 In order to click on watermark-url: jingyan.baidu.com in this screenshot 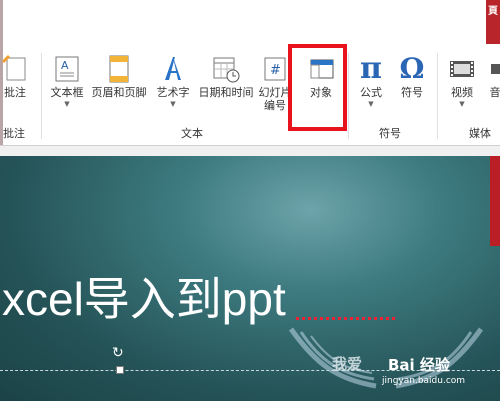, I will do `click(424, 381)`.